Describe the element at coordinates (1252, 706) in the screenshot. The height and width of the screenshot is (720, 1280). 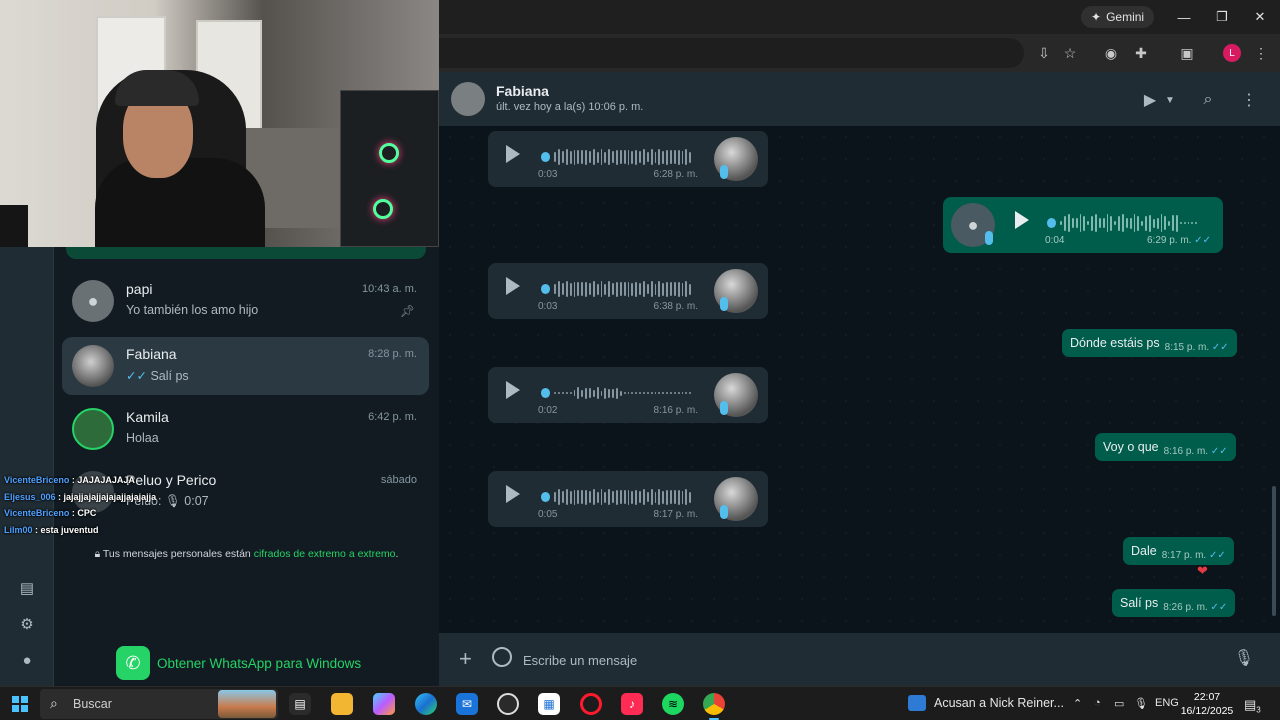
I see `notification-center-icon: ▤3` at that location.